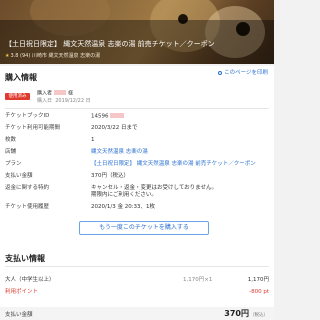  Describe the element at coordinates (25, 258) in the screenshot. I see `payment-section-title: 支払い情報` at that location.